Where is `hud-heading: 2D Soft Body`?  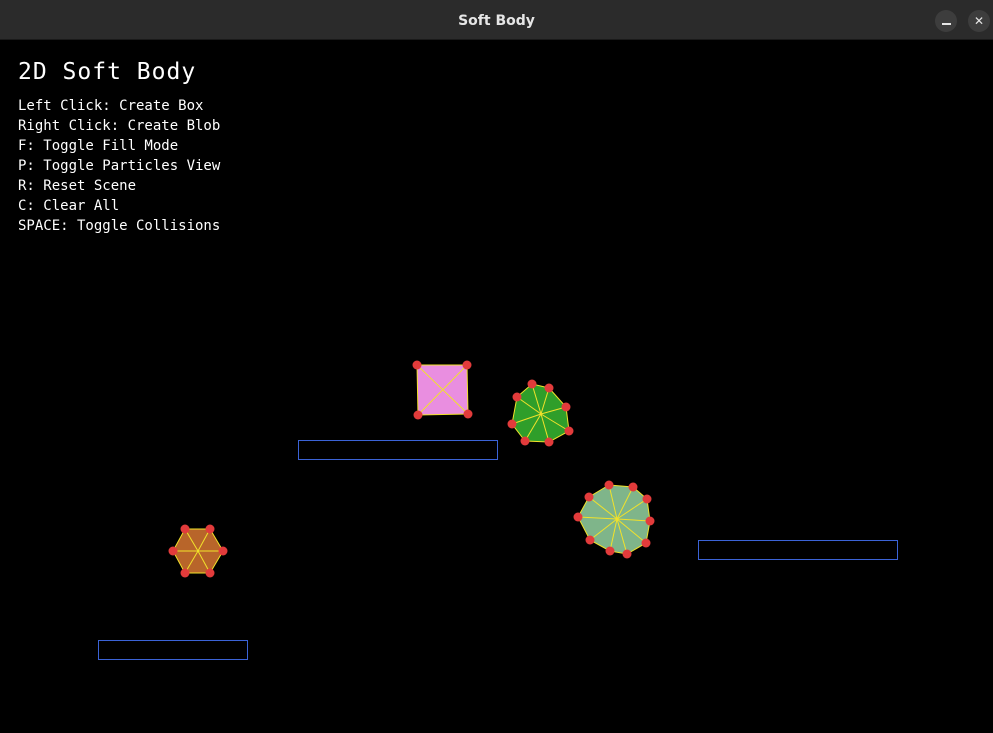
hud-heading: 2D Soft Body is located at coordinates (107, 72).